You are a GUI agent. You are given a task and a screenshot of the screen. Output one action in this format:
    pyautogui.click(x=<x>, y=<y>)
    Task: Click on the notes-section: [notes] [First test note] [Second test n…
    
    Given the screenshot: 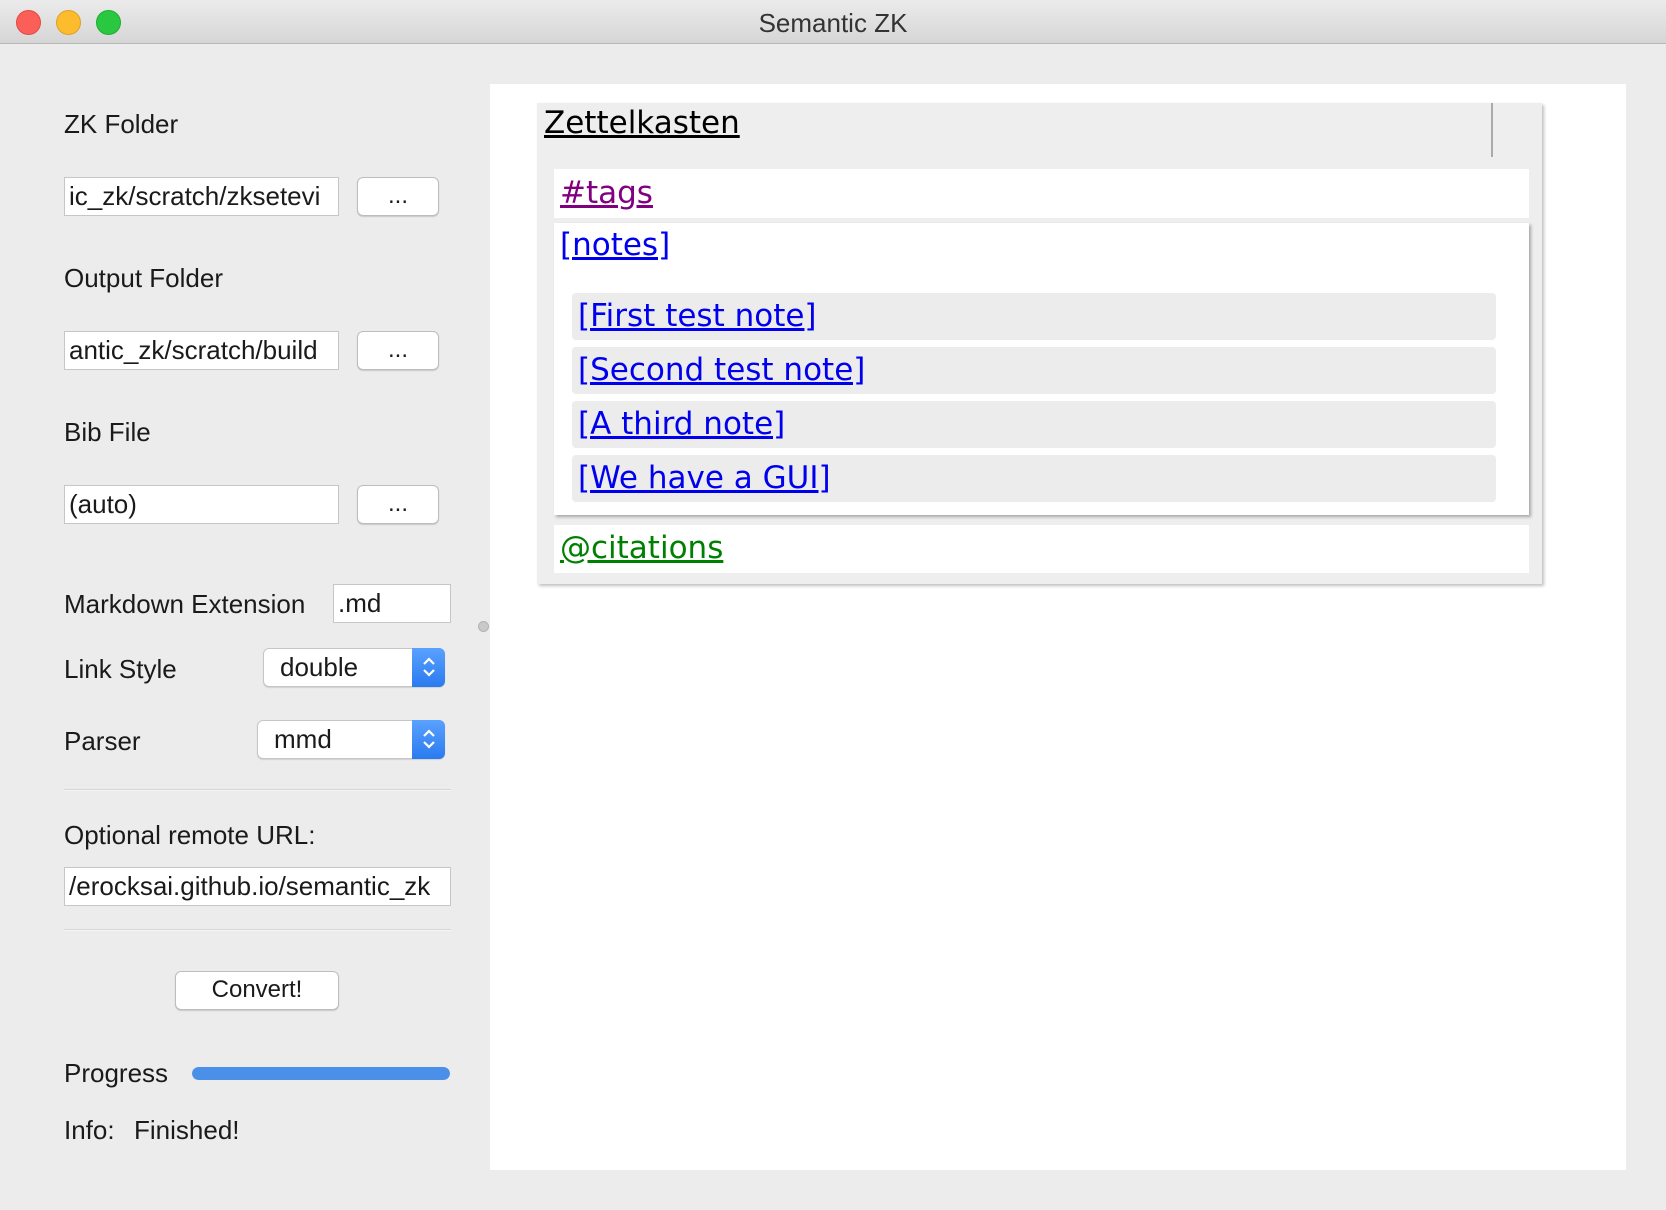 What is the action you would take?
    pyautogui.click(x=1041, y=369)
    